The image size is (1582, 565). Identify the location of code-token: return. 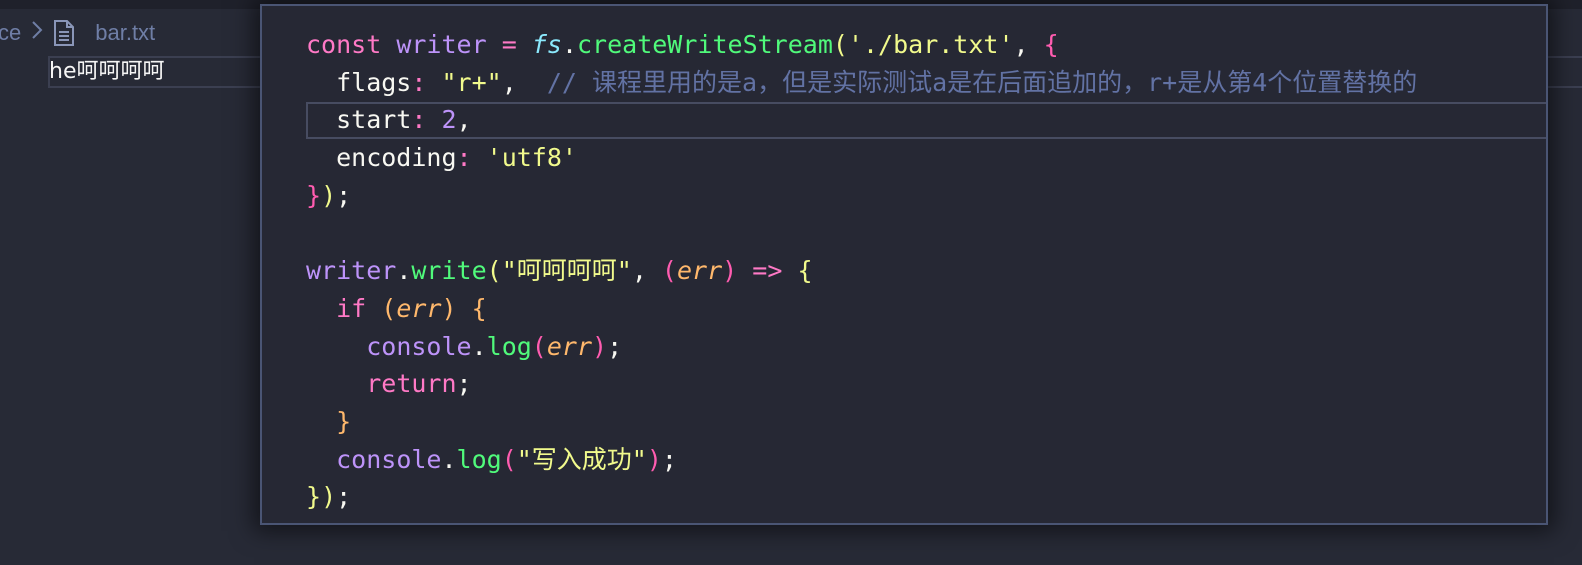
(411, 384).